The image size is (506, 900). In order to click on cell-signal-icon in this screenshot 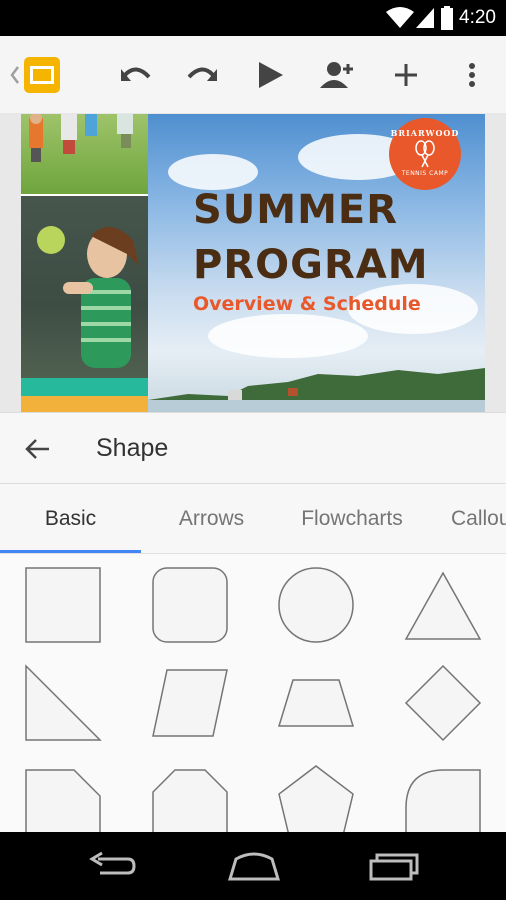, I will do `click(425, 18)`.